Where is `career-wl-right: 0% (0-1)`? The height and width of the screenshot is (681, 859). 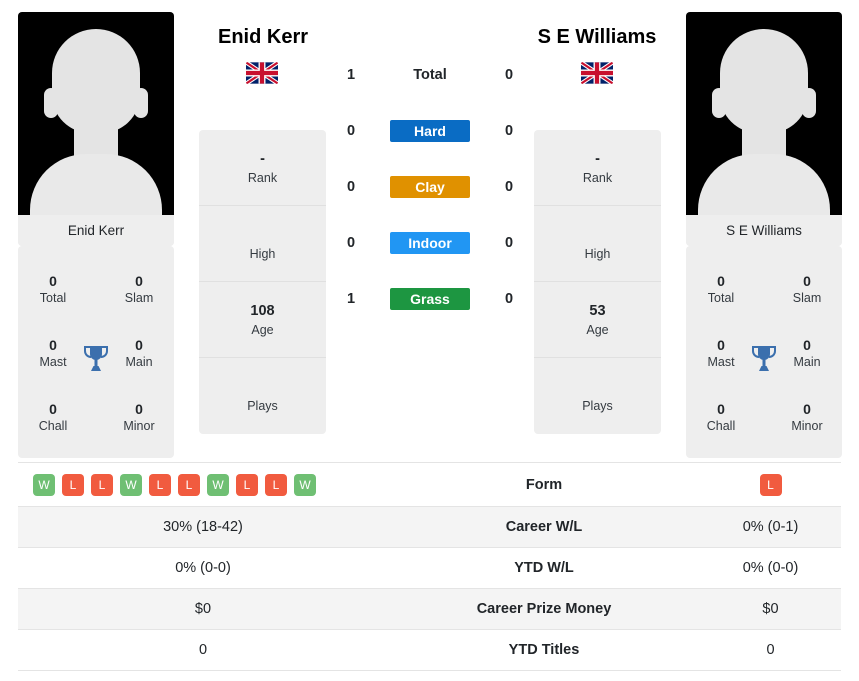
career-wl-right: 0% (0-1) is located at coordinates (770, 527).